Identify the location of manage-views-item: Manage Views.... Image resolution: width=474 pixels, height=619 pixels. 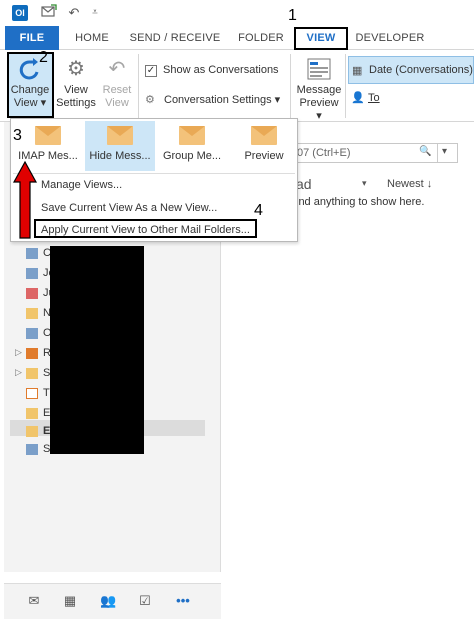
(81, 185).